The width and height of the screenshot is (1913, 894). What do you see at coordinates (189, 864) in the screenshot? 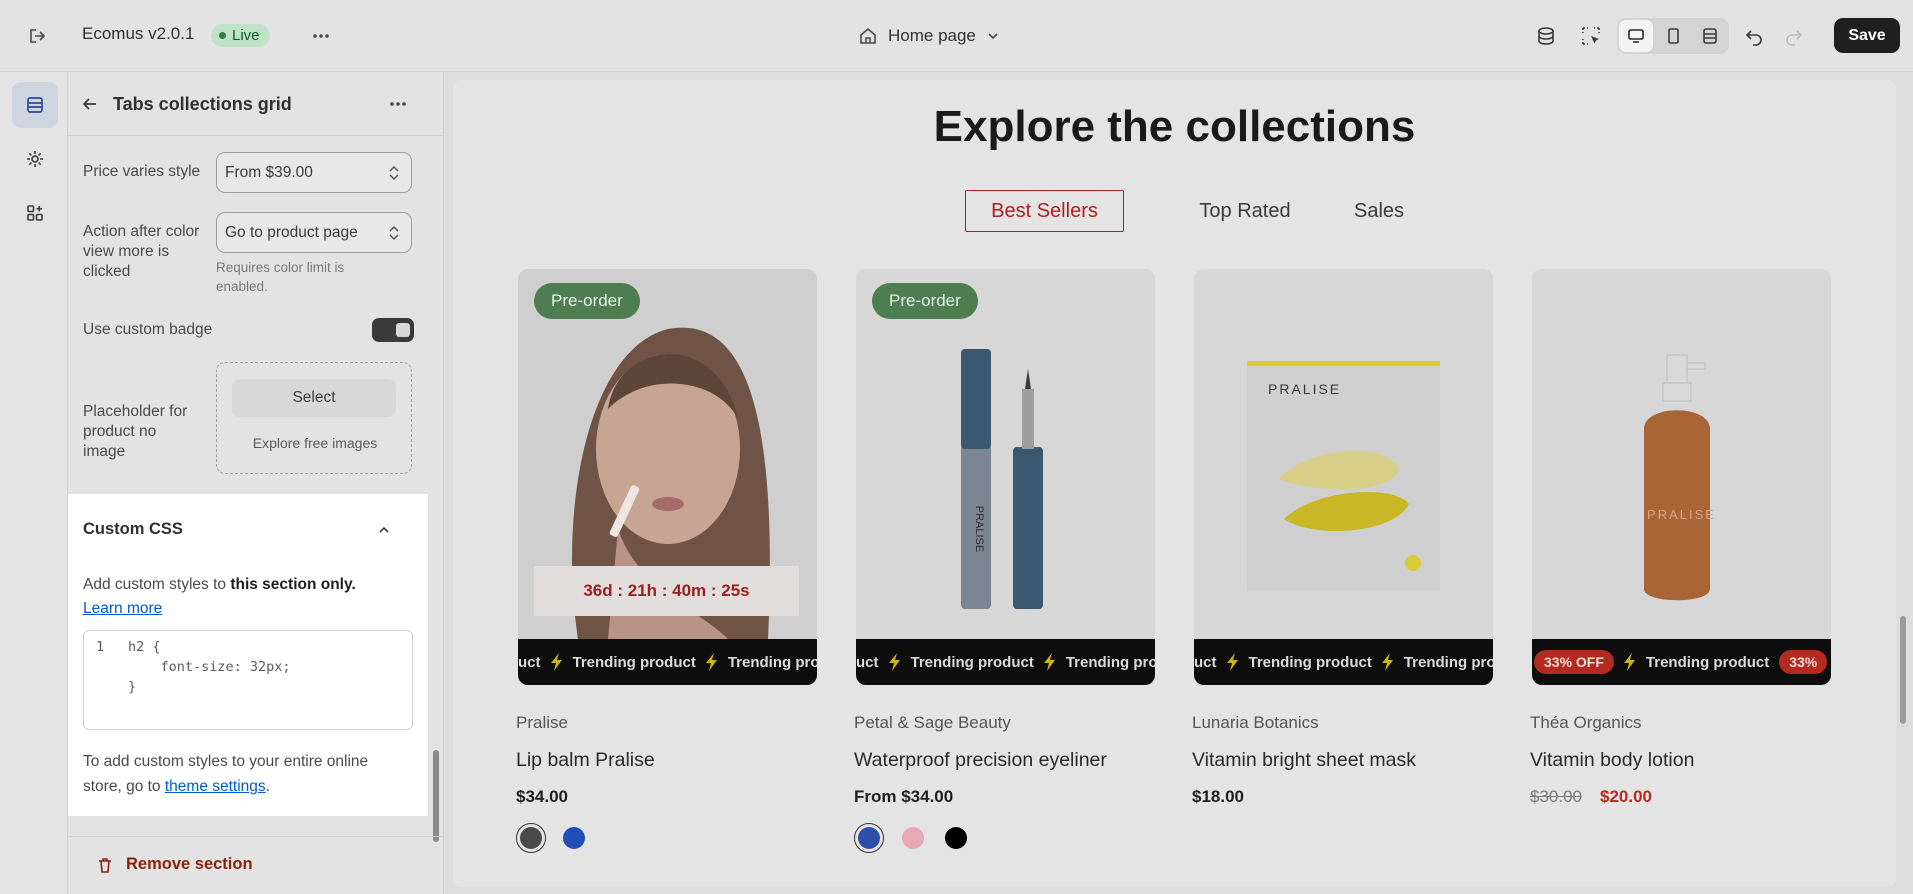
I see `remove-section-label: Remove section` at bounding box center [189, 864].